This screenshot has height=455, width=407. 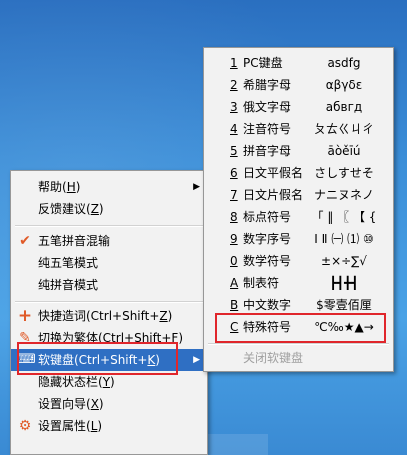 What do you see at coordinates (344, 85) in the screenshot?
I see `submenu-item-sample: αβγδε` at bounding box center [344, 85].